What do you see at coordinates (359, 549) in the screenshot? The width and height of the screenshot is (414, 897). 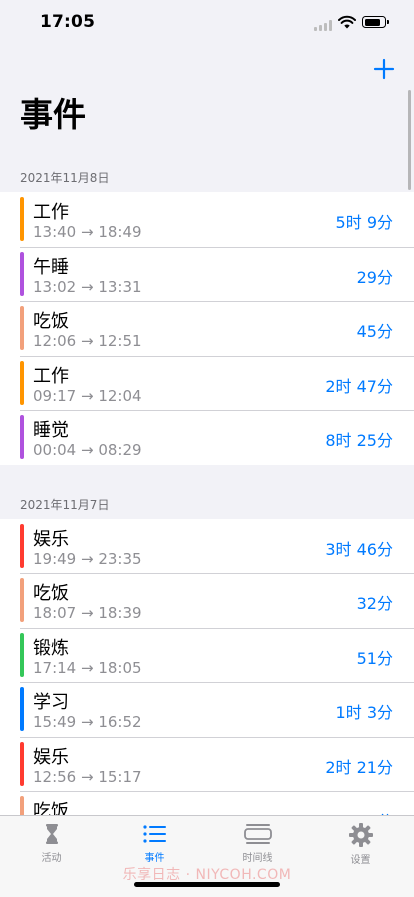 I see `event-duration: 3时 46分` at bounding box center [359, 549].